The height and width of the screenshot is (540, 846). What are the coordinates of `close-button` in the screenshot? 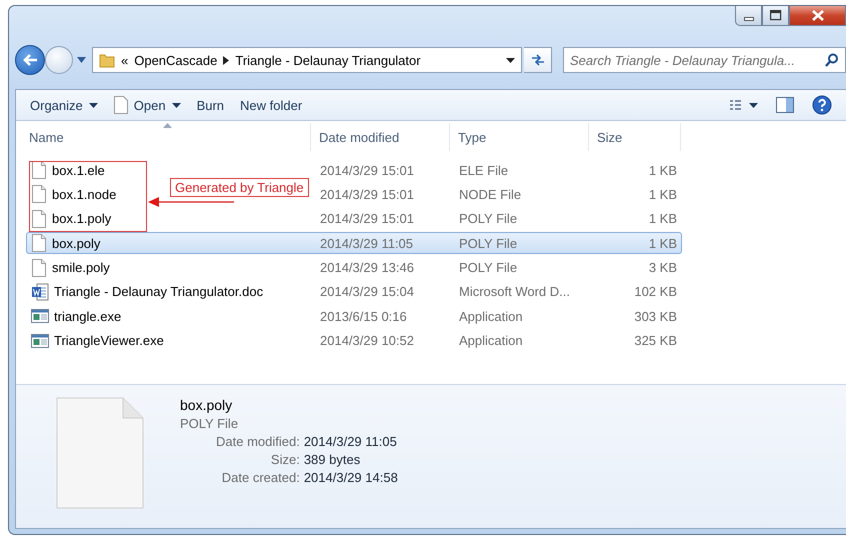 It's located at (817, 16).